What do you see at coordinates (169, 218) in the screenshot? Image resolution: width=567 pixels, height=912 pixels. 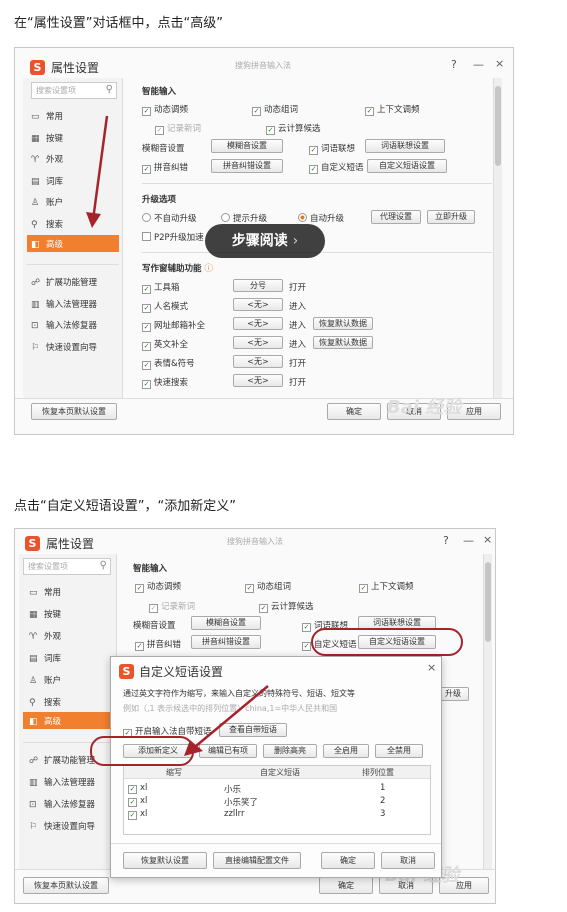 I see `no-auto-upgrade-radio: 不自动升级` at bounding box center [169, 218].